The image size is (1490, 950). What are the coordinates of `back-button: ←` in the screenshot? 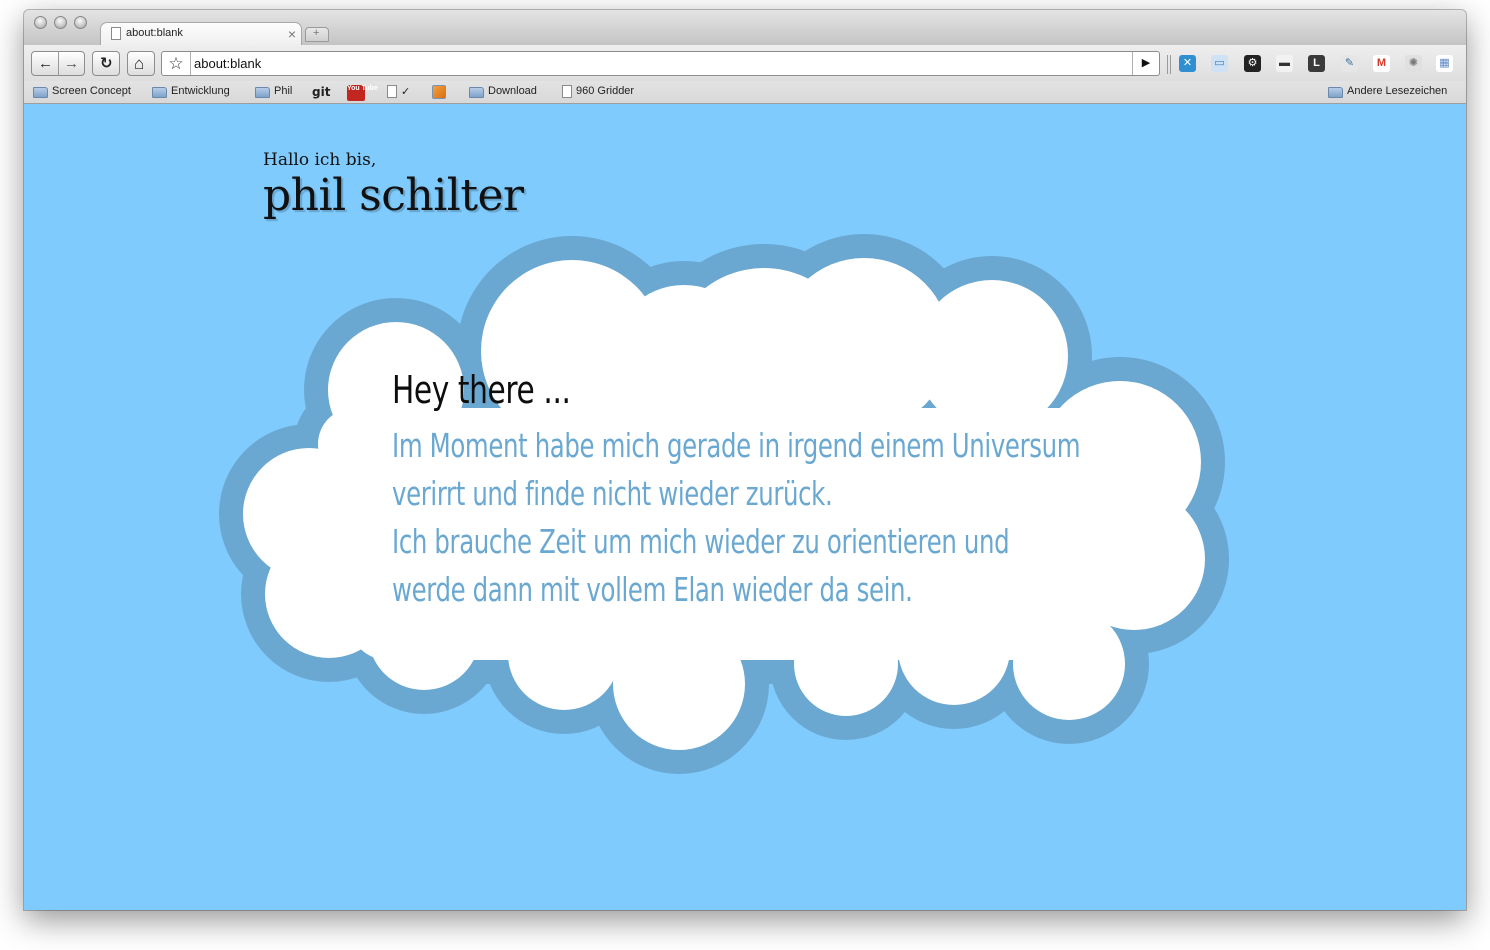 It's located at (45, 63).